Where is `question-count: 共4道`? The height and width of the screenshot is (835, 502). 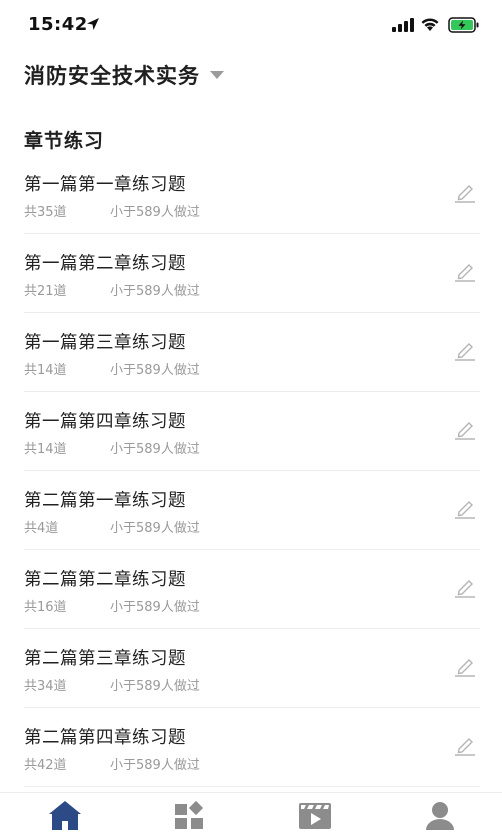 question-count: 共4道 is located at coordinates (41, 528).